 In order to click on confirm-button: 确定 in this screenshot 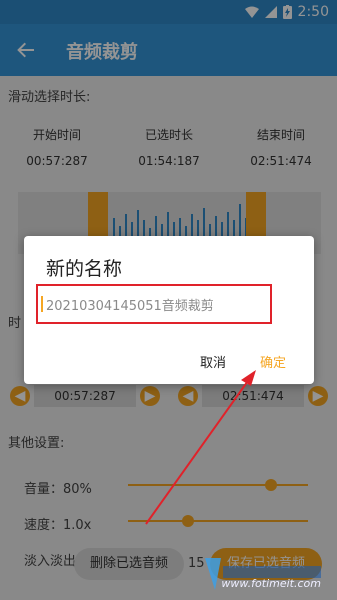, I will do `click(273, 361)`.